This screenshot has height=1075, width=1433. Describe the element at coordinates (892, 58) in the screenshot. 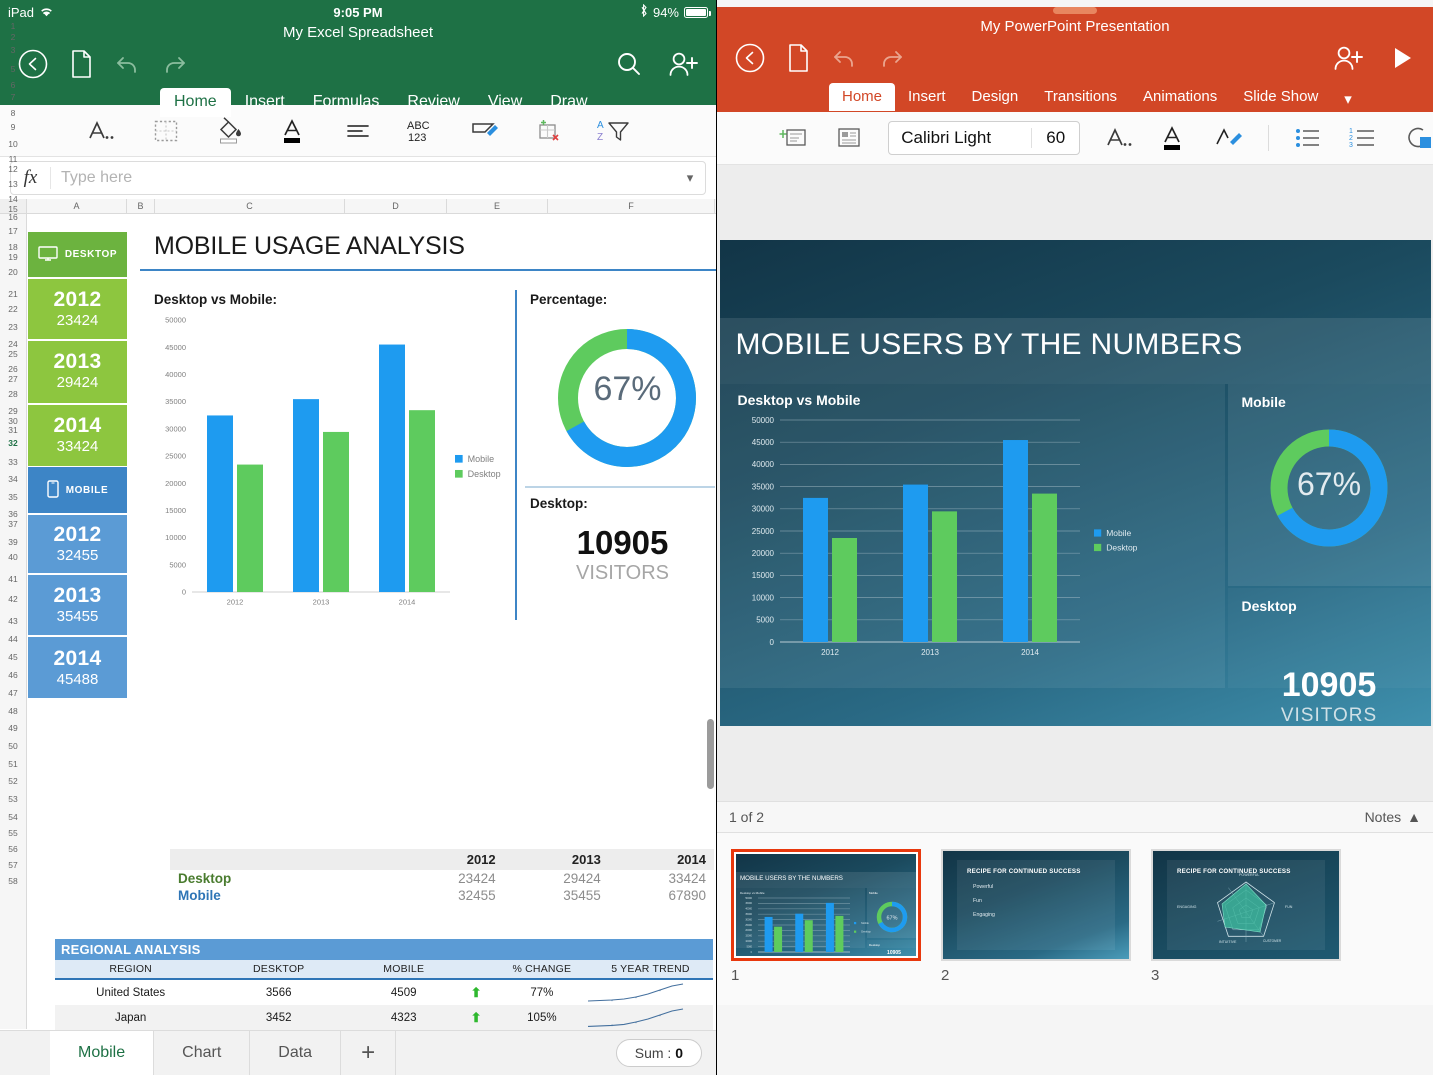

I see `redo-icon` at that location.